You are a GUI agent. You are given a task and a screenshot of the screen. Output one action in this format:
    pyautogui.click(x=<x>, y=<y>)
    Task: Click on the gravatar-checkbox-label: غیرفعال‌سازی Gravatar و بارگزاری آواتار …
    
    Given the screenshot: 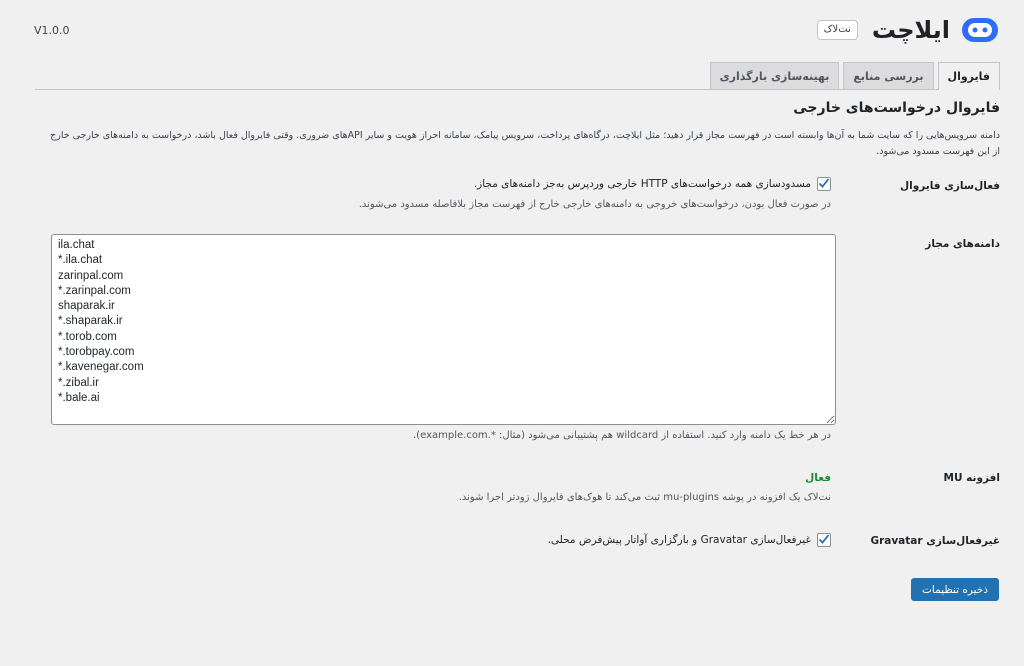 What is the action you would take?
    pyautogui.click(x=679, y=540)
    